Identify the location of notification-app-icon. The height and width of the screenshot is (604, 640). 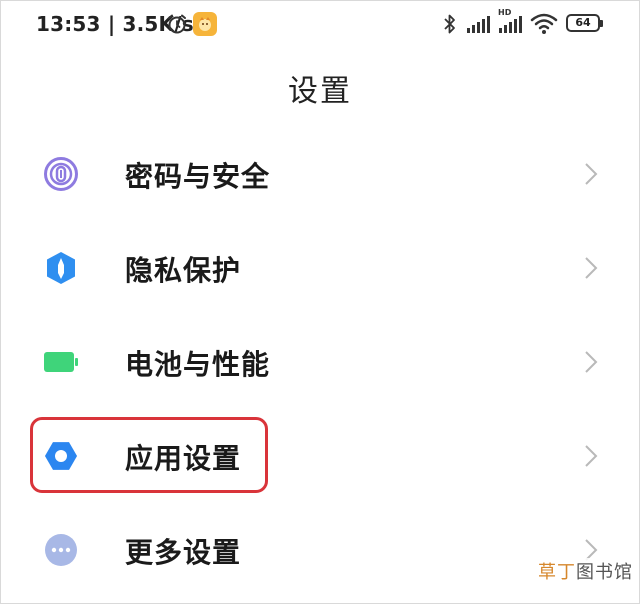
(205, 24).